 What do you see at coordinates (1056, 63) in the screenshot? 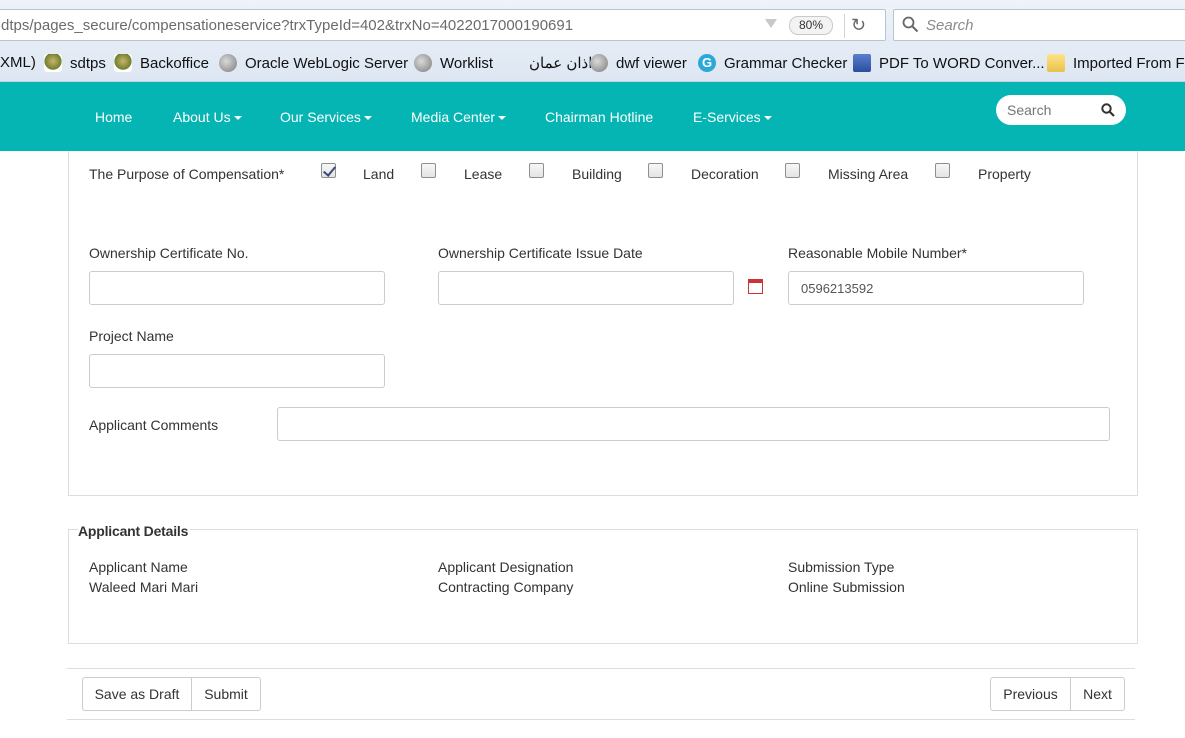
I see `folder-icon` at bounding box center [1056, 63].